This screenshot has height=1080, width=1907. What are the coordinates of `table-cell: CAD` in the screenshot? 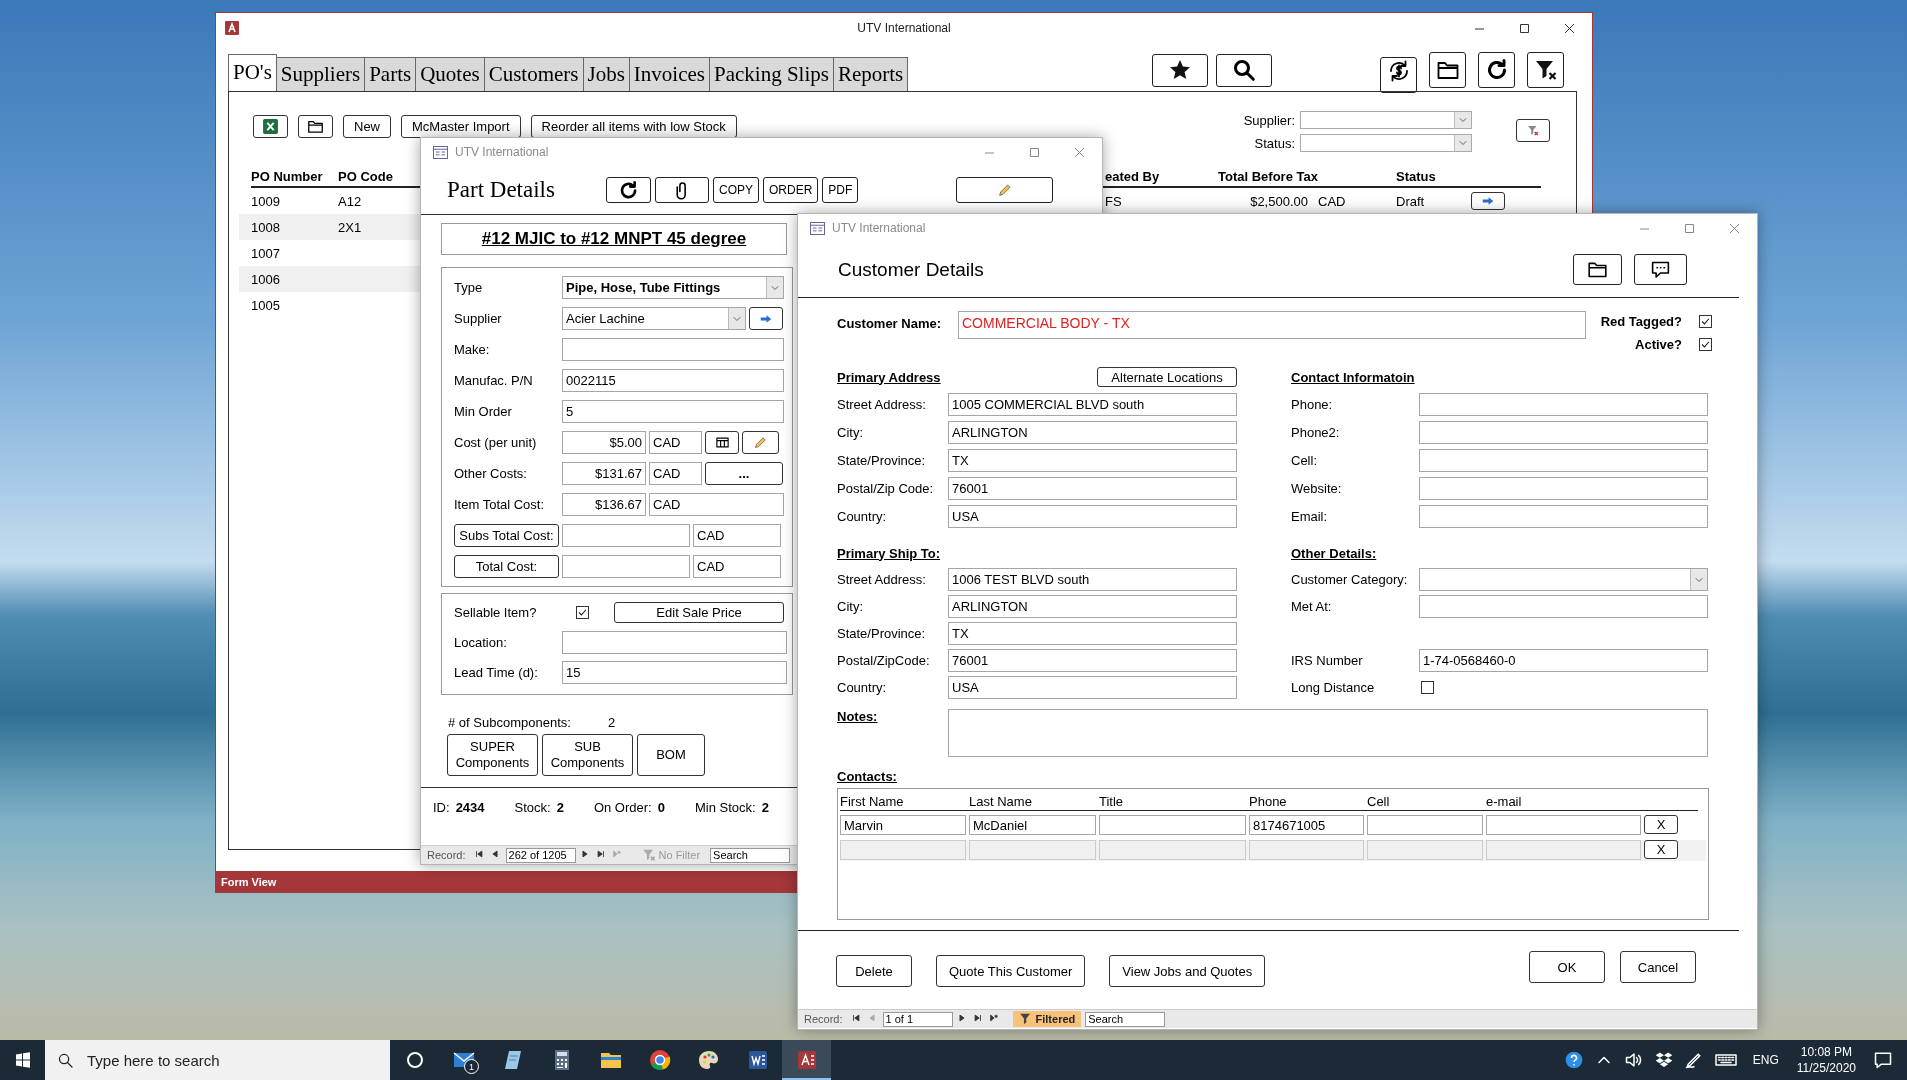 It's located at (1332, 201).